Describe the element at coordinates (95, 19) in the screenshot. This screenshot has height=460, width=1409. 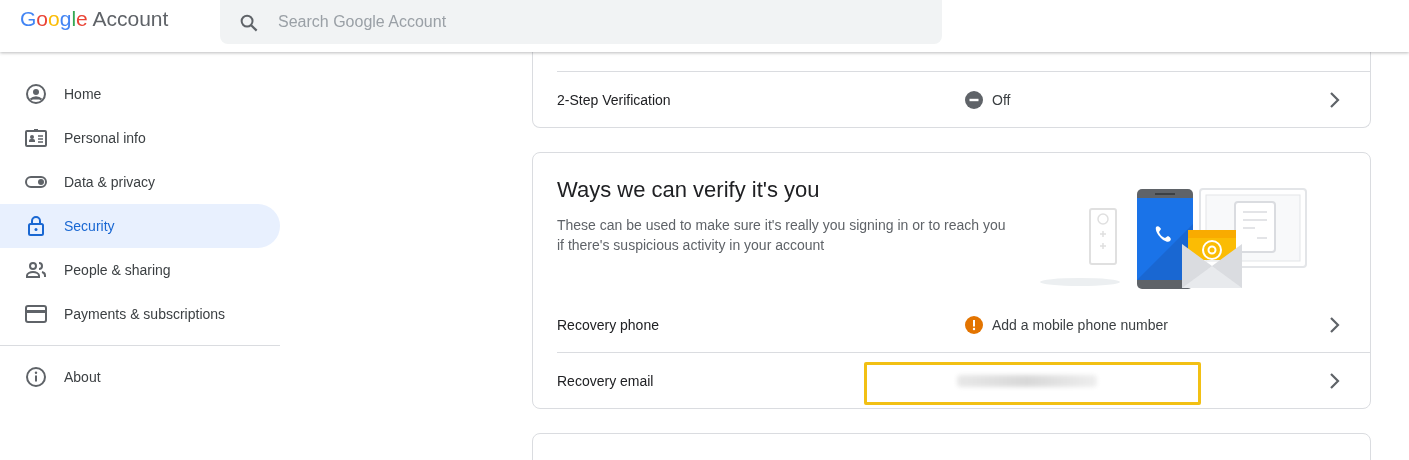
I see `google-account-logo: Google Account` at that location.